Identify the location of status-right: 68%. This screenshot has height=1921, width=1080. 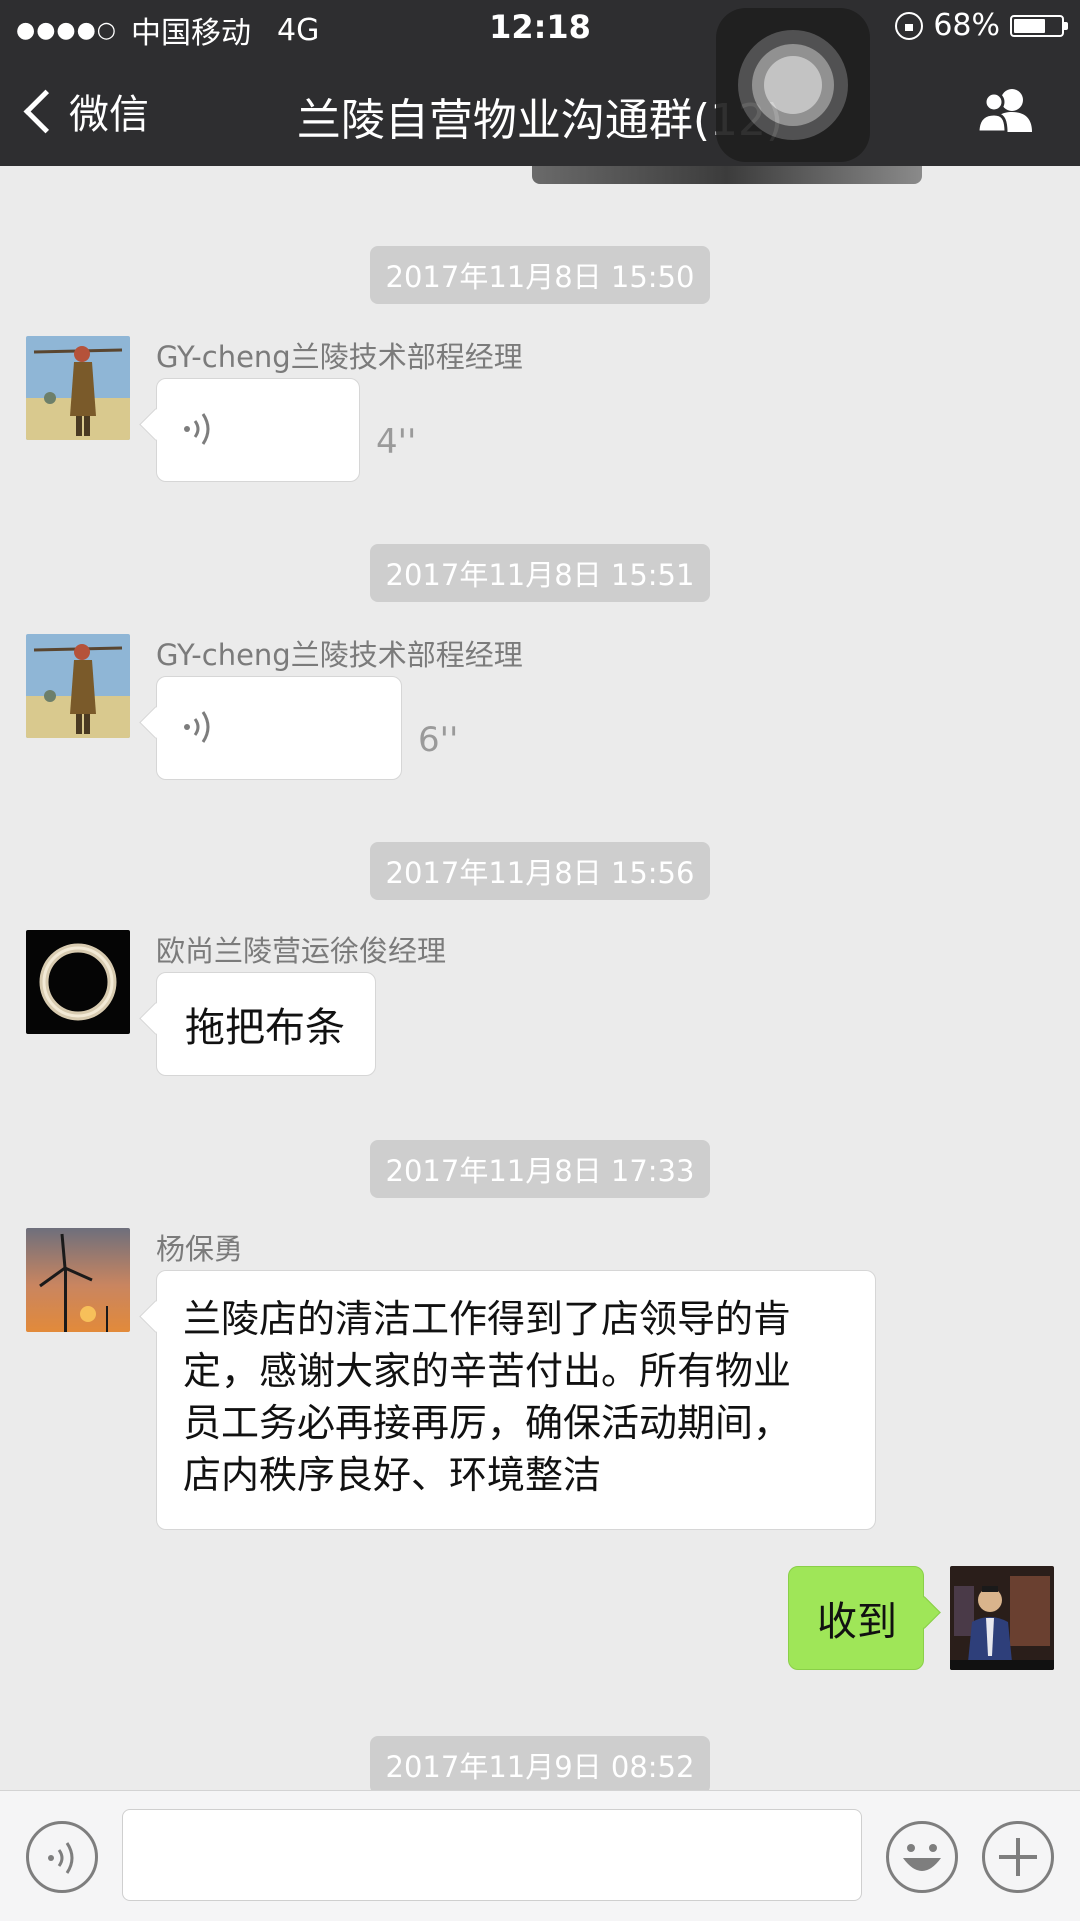
(981, 25).